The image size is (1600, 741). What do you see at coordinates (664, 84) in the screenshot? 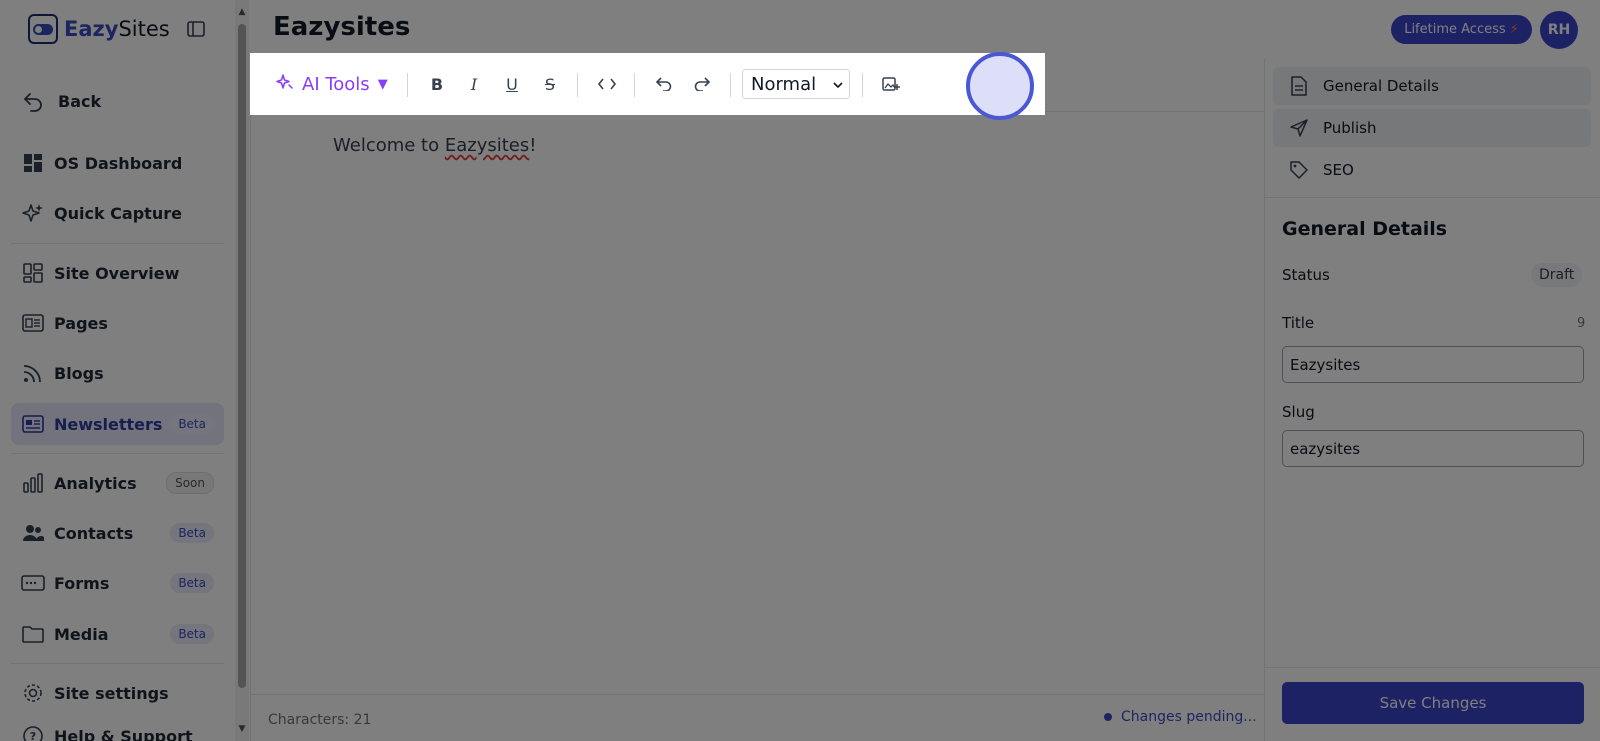
I see `undo-icon` at bounding box center [664, 84].